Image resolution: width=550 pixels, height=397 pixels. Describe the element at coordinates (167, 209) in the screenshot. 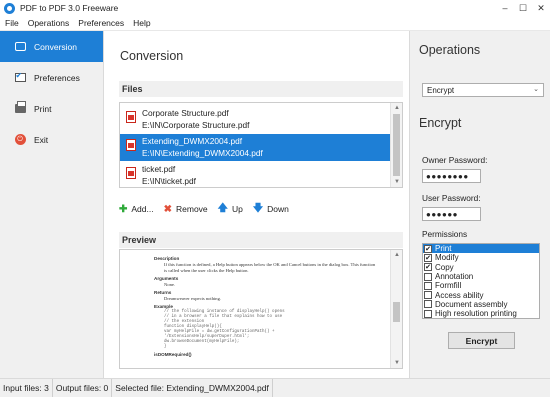

I see `remove-icon: ✖` at that location.